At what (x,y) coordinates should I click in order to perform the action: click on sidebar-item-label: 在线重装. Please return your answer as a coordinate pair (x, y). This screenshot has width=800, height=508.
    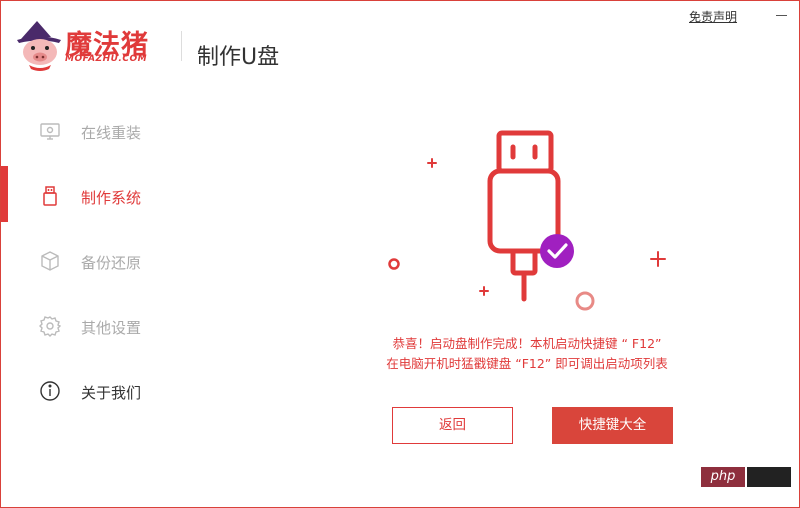
    Looking at the image, I should click on (111, 133).